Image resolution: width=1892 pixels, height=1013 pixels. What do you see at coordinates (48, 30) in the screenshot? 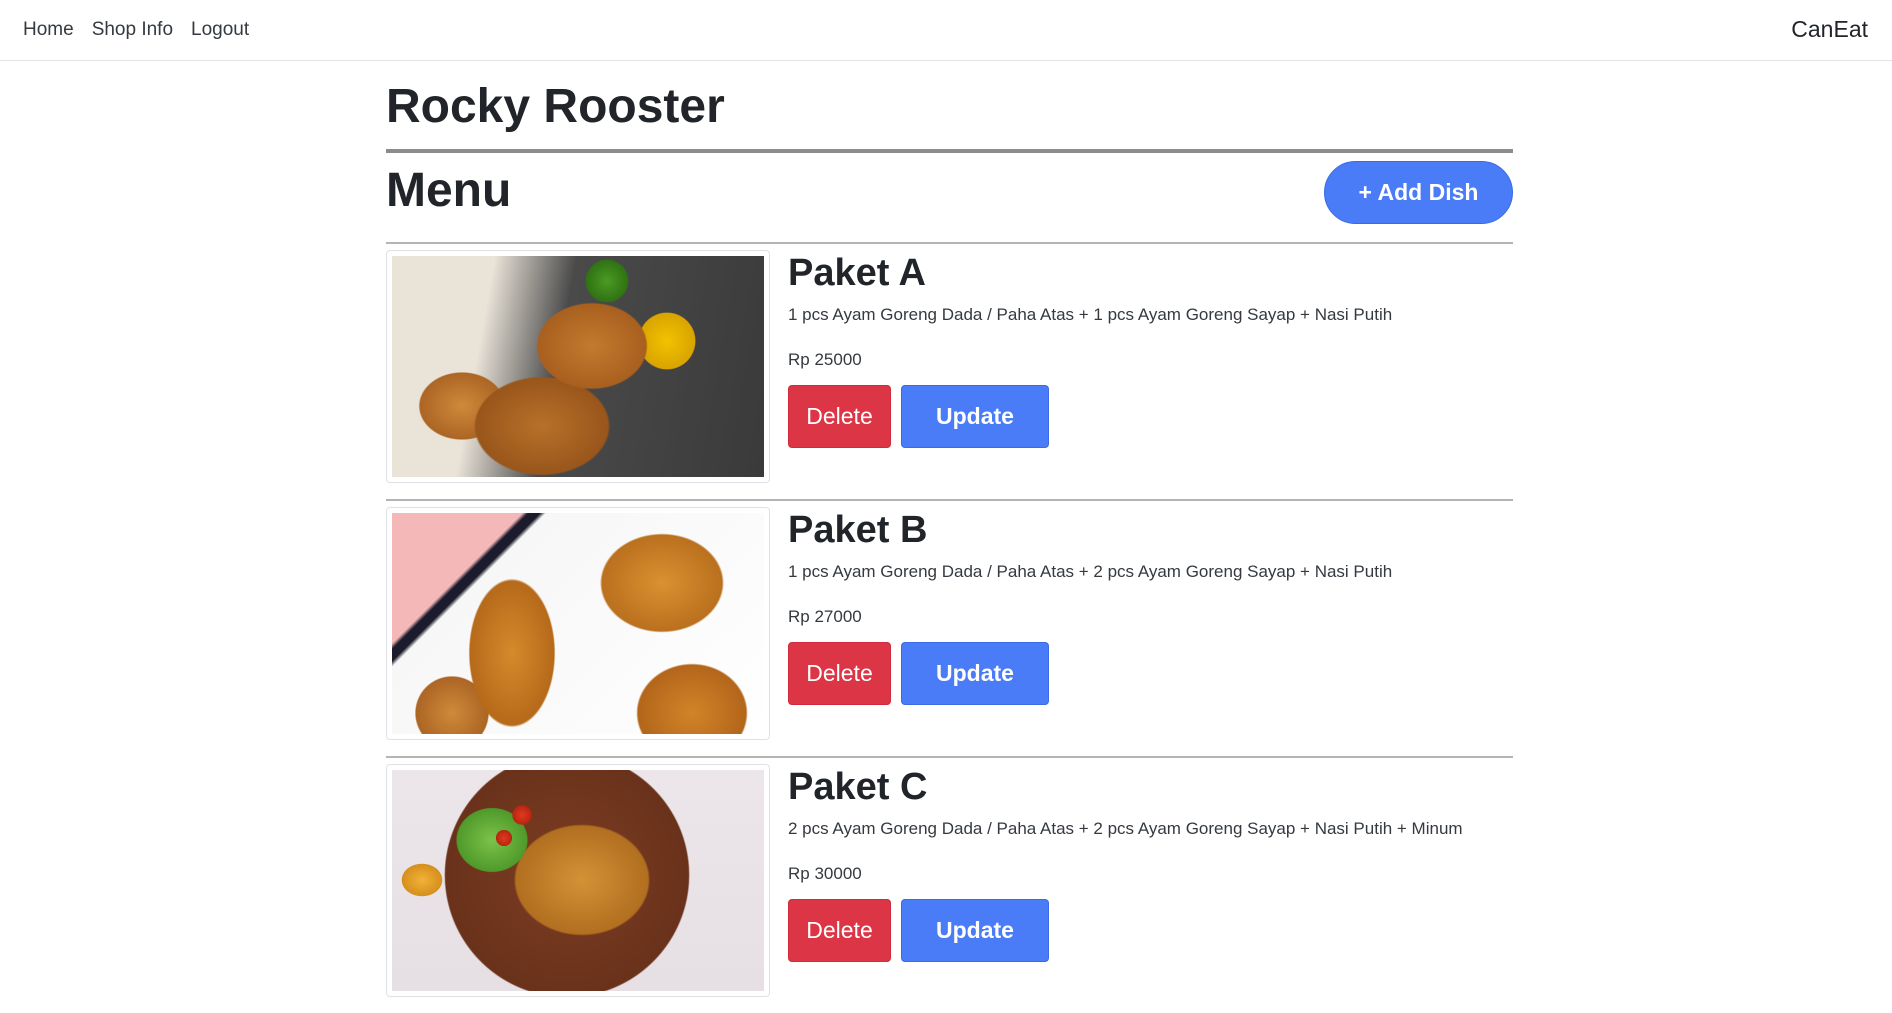
I see `nav-link-home: Home` at bounding box center [48, 30].